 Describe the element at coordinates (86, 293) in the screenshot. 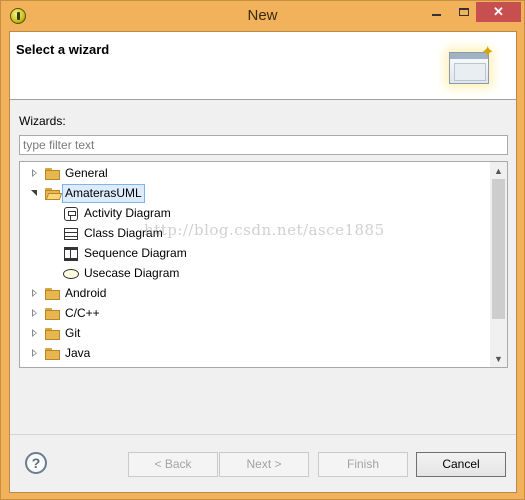

I see `tree-item-label: Android` at that location.